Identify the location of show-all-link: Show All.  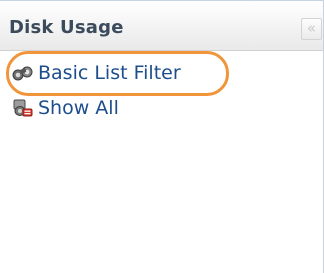
(65, 108).